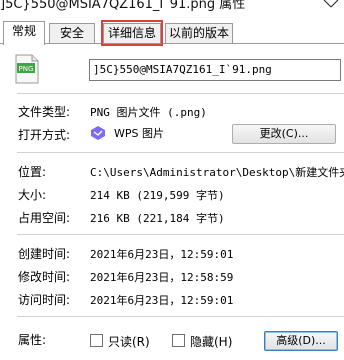 The width and height of the screenshot is (344, 360). I want to click on size-value: 214 KB (219,599 字节), so click(157, 195).